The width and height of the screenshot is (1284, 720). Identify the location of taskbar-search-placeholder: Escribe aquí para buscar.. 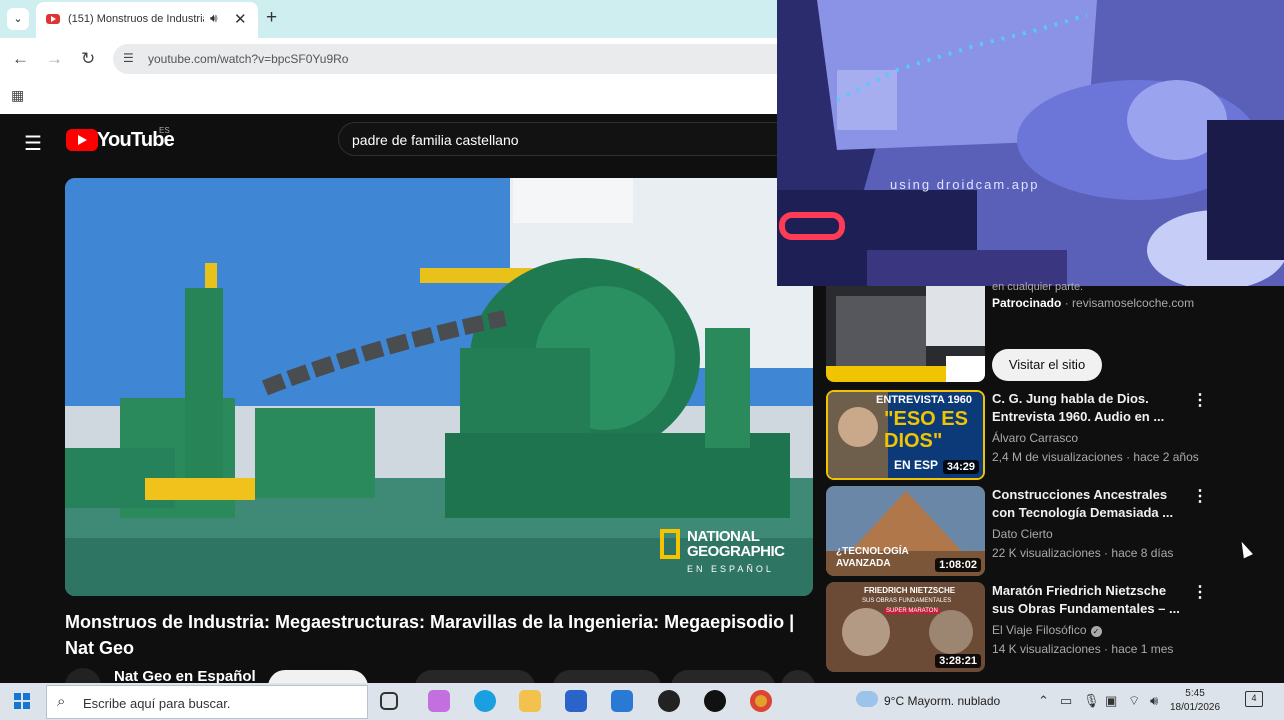
(156, 703).